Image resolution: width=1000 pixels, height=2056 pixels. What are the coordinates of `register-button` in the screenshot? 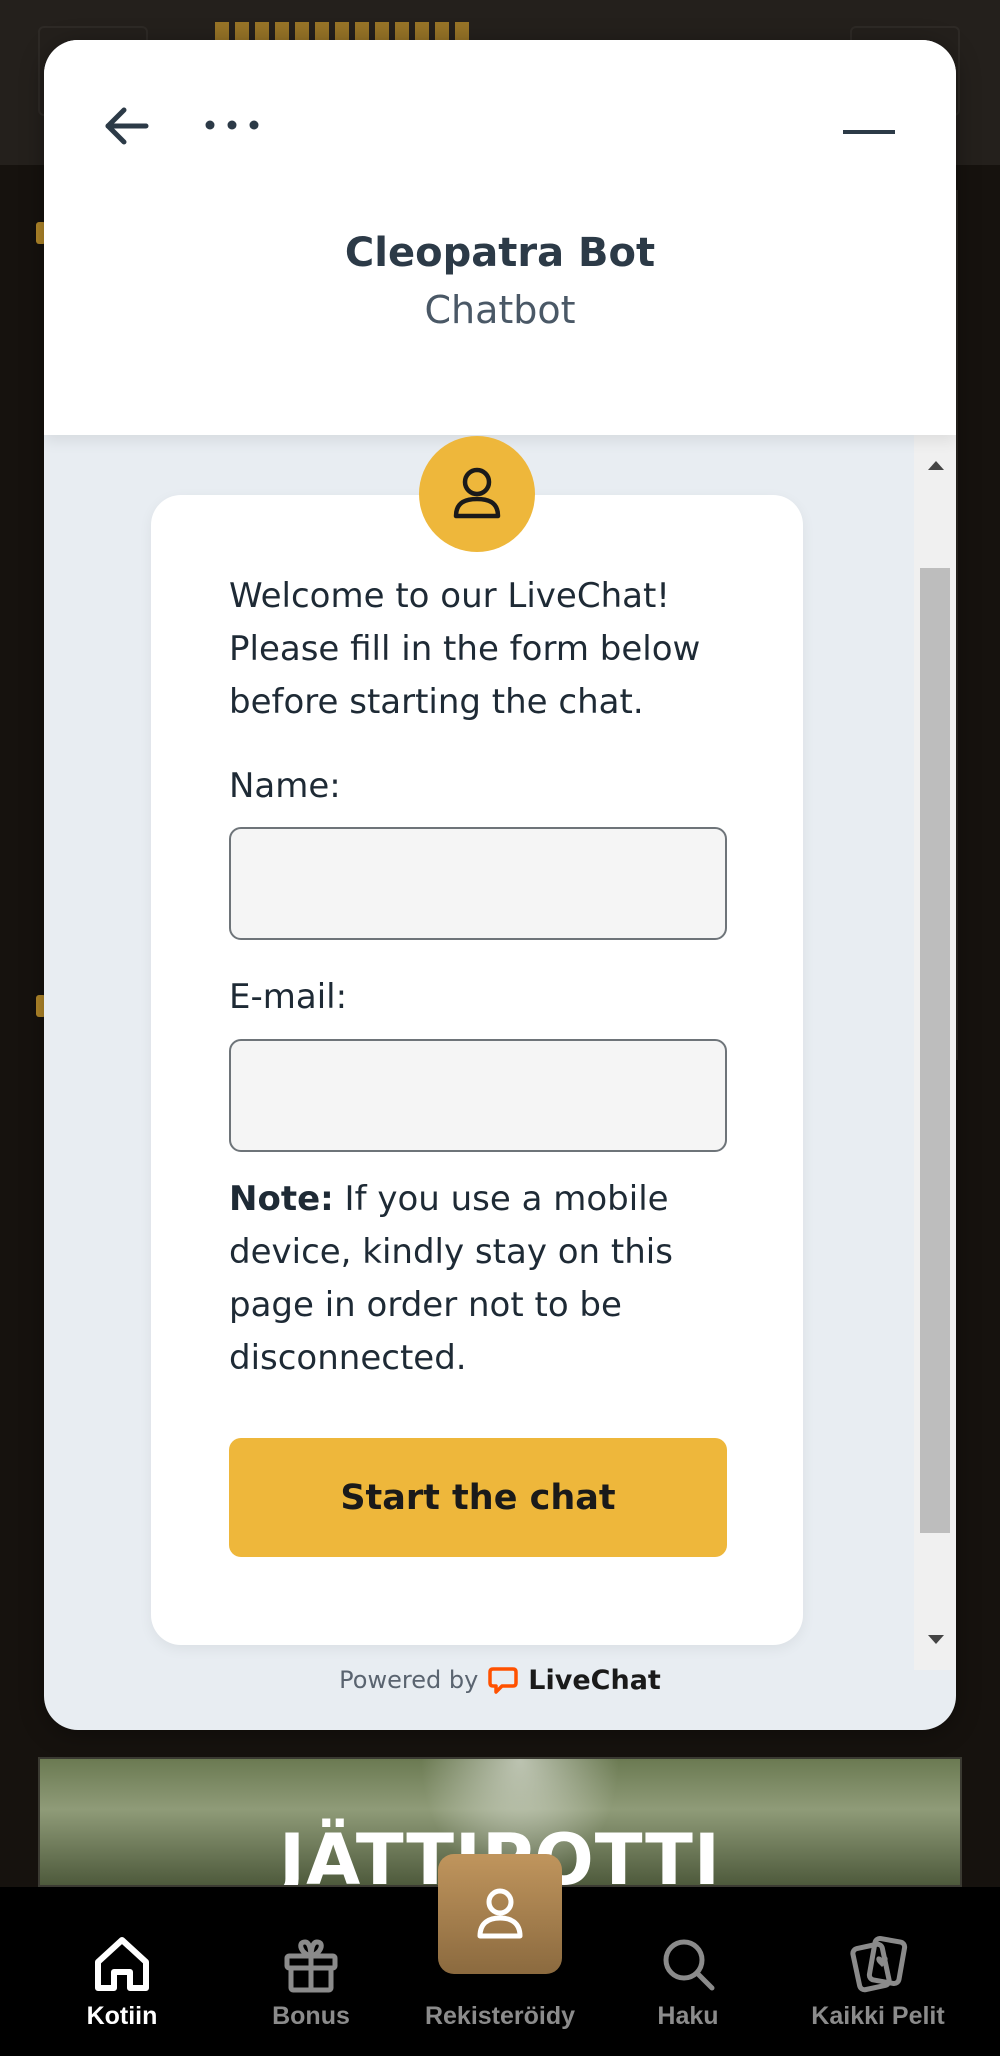 It's located at (500, 1914).